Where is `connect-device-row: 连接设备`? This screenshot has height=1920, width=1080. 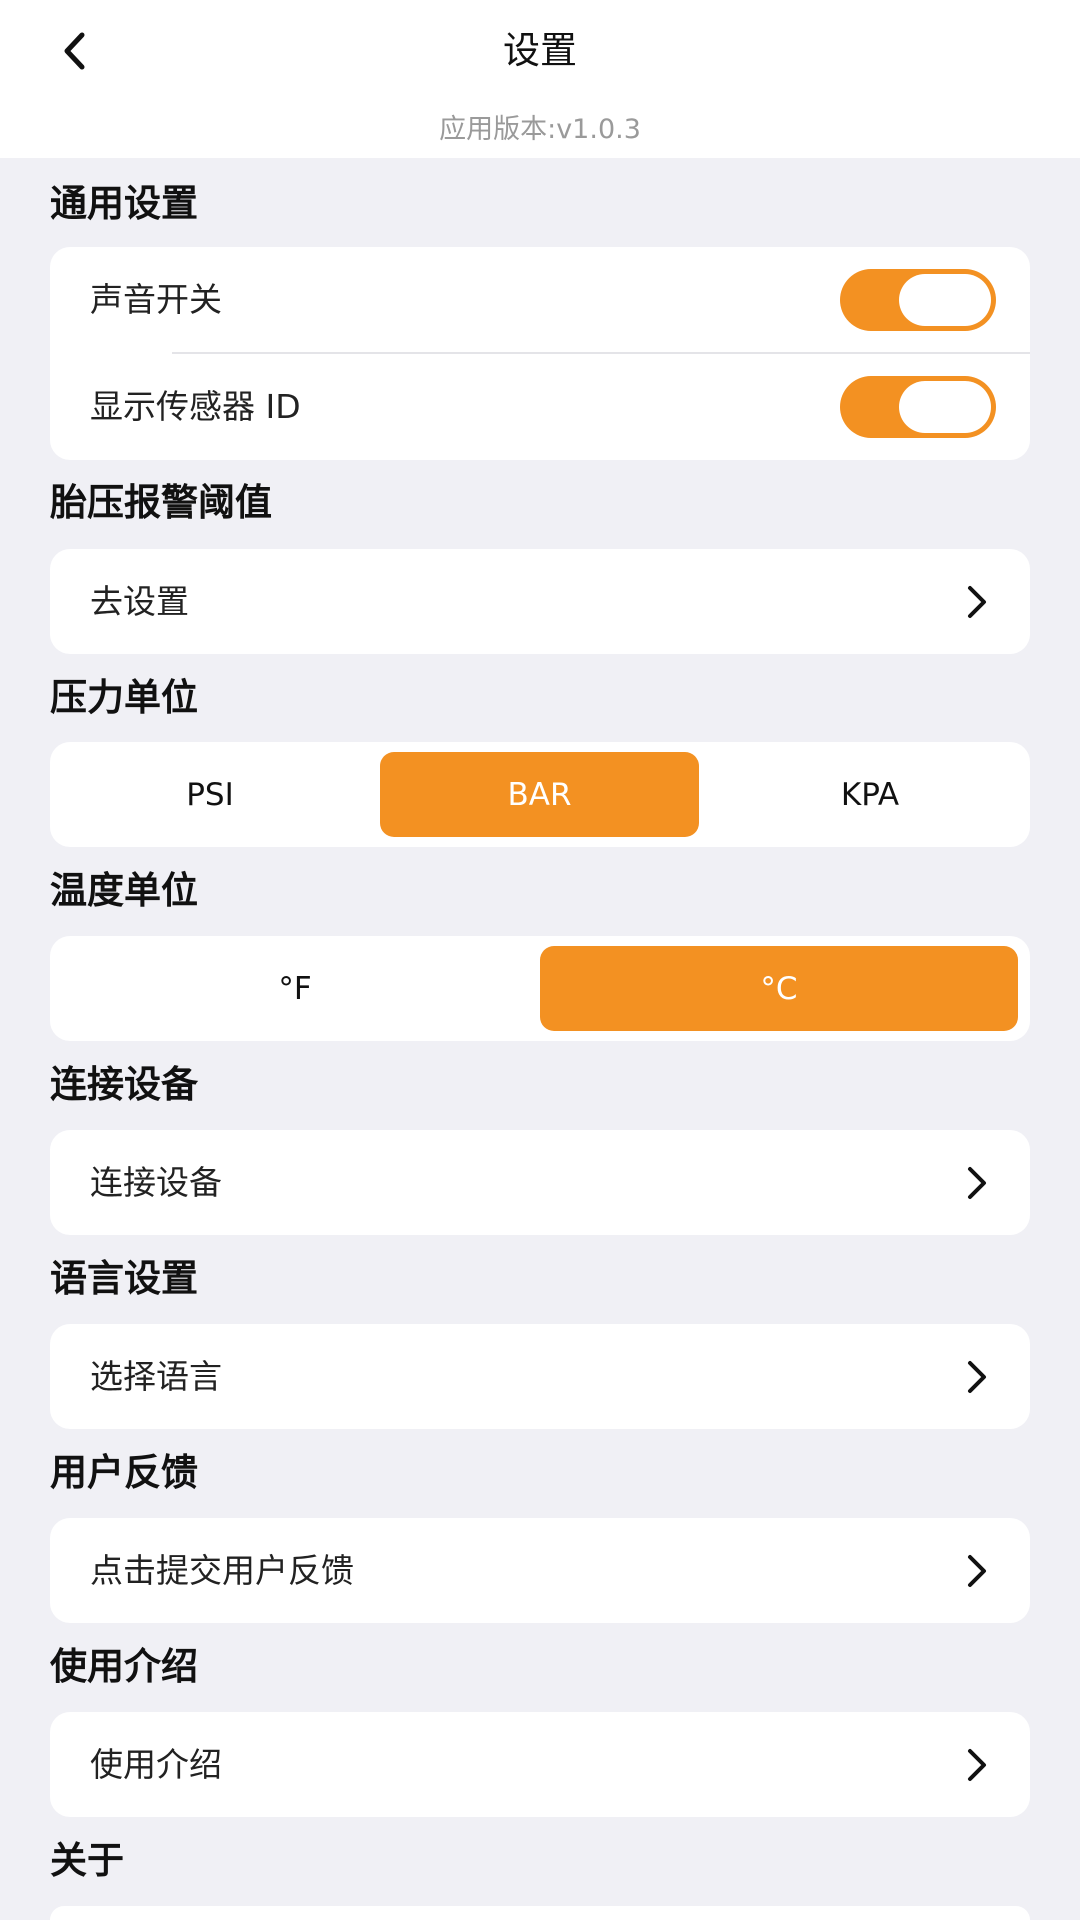 connect-device-row: 连接设备 is located at coordinates (540, 1182).